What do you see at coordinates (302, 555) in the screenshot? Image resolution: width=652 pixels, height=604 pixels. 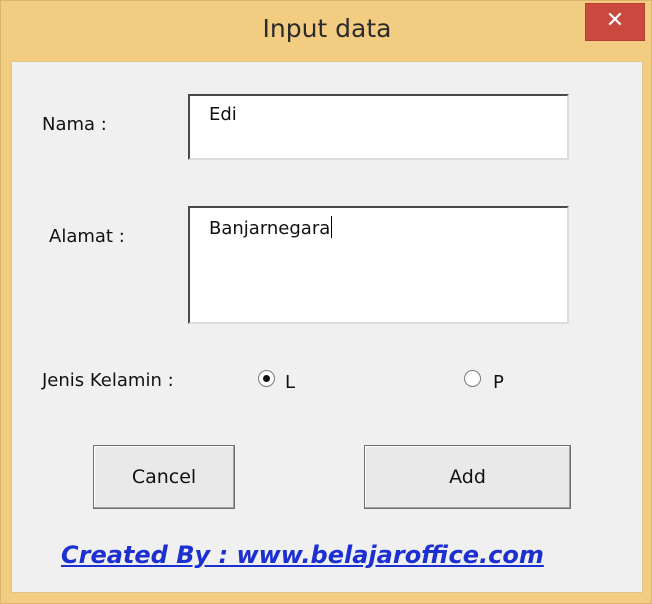 I see `credit-link: Created By : www.belajaroffice.com` at bounding box center [302, 555].